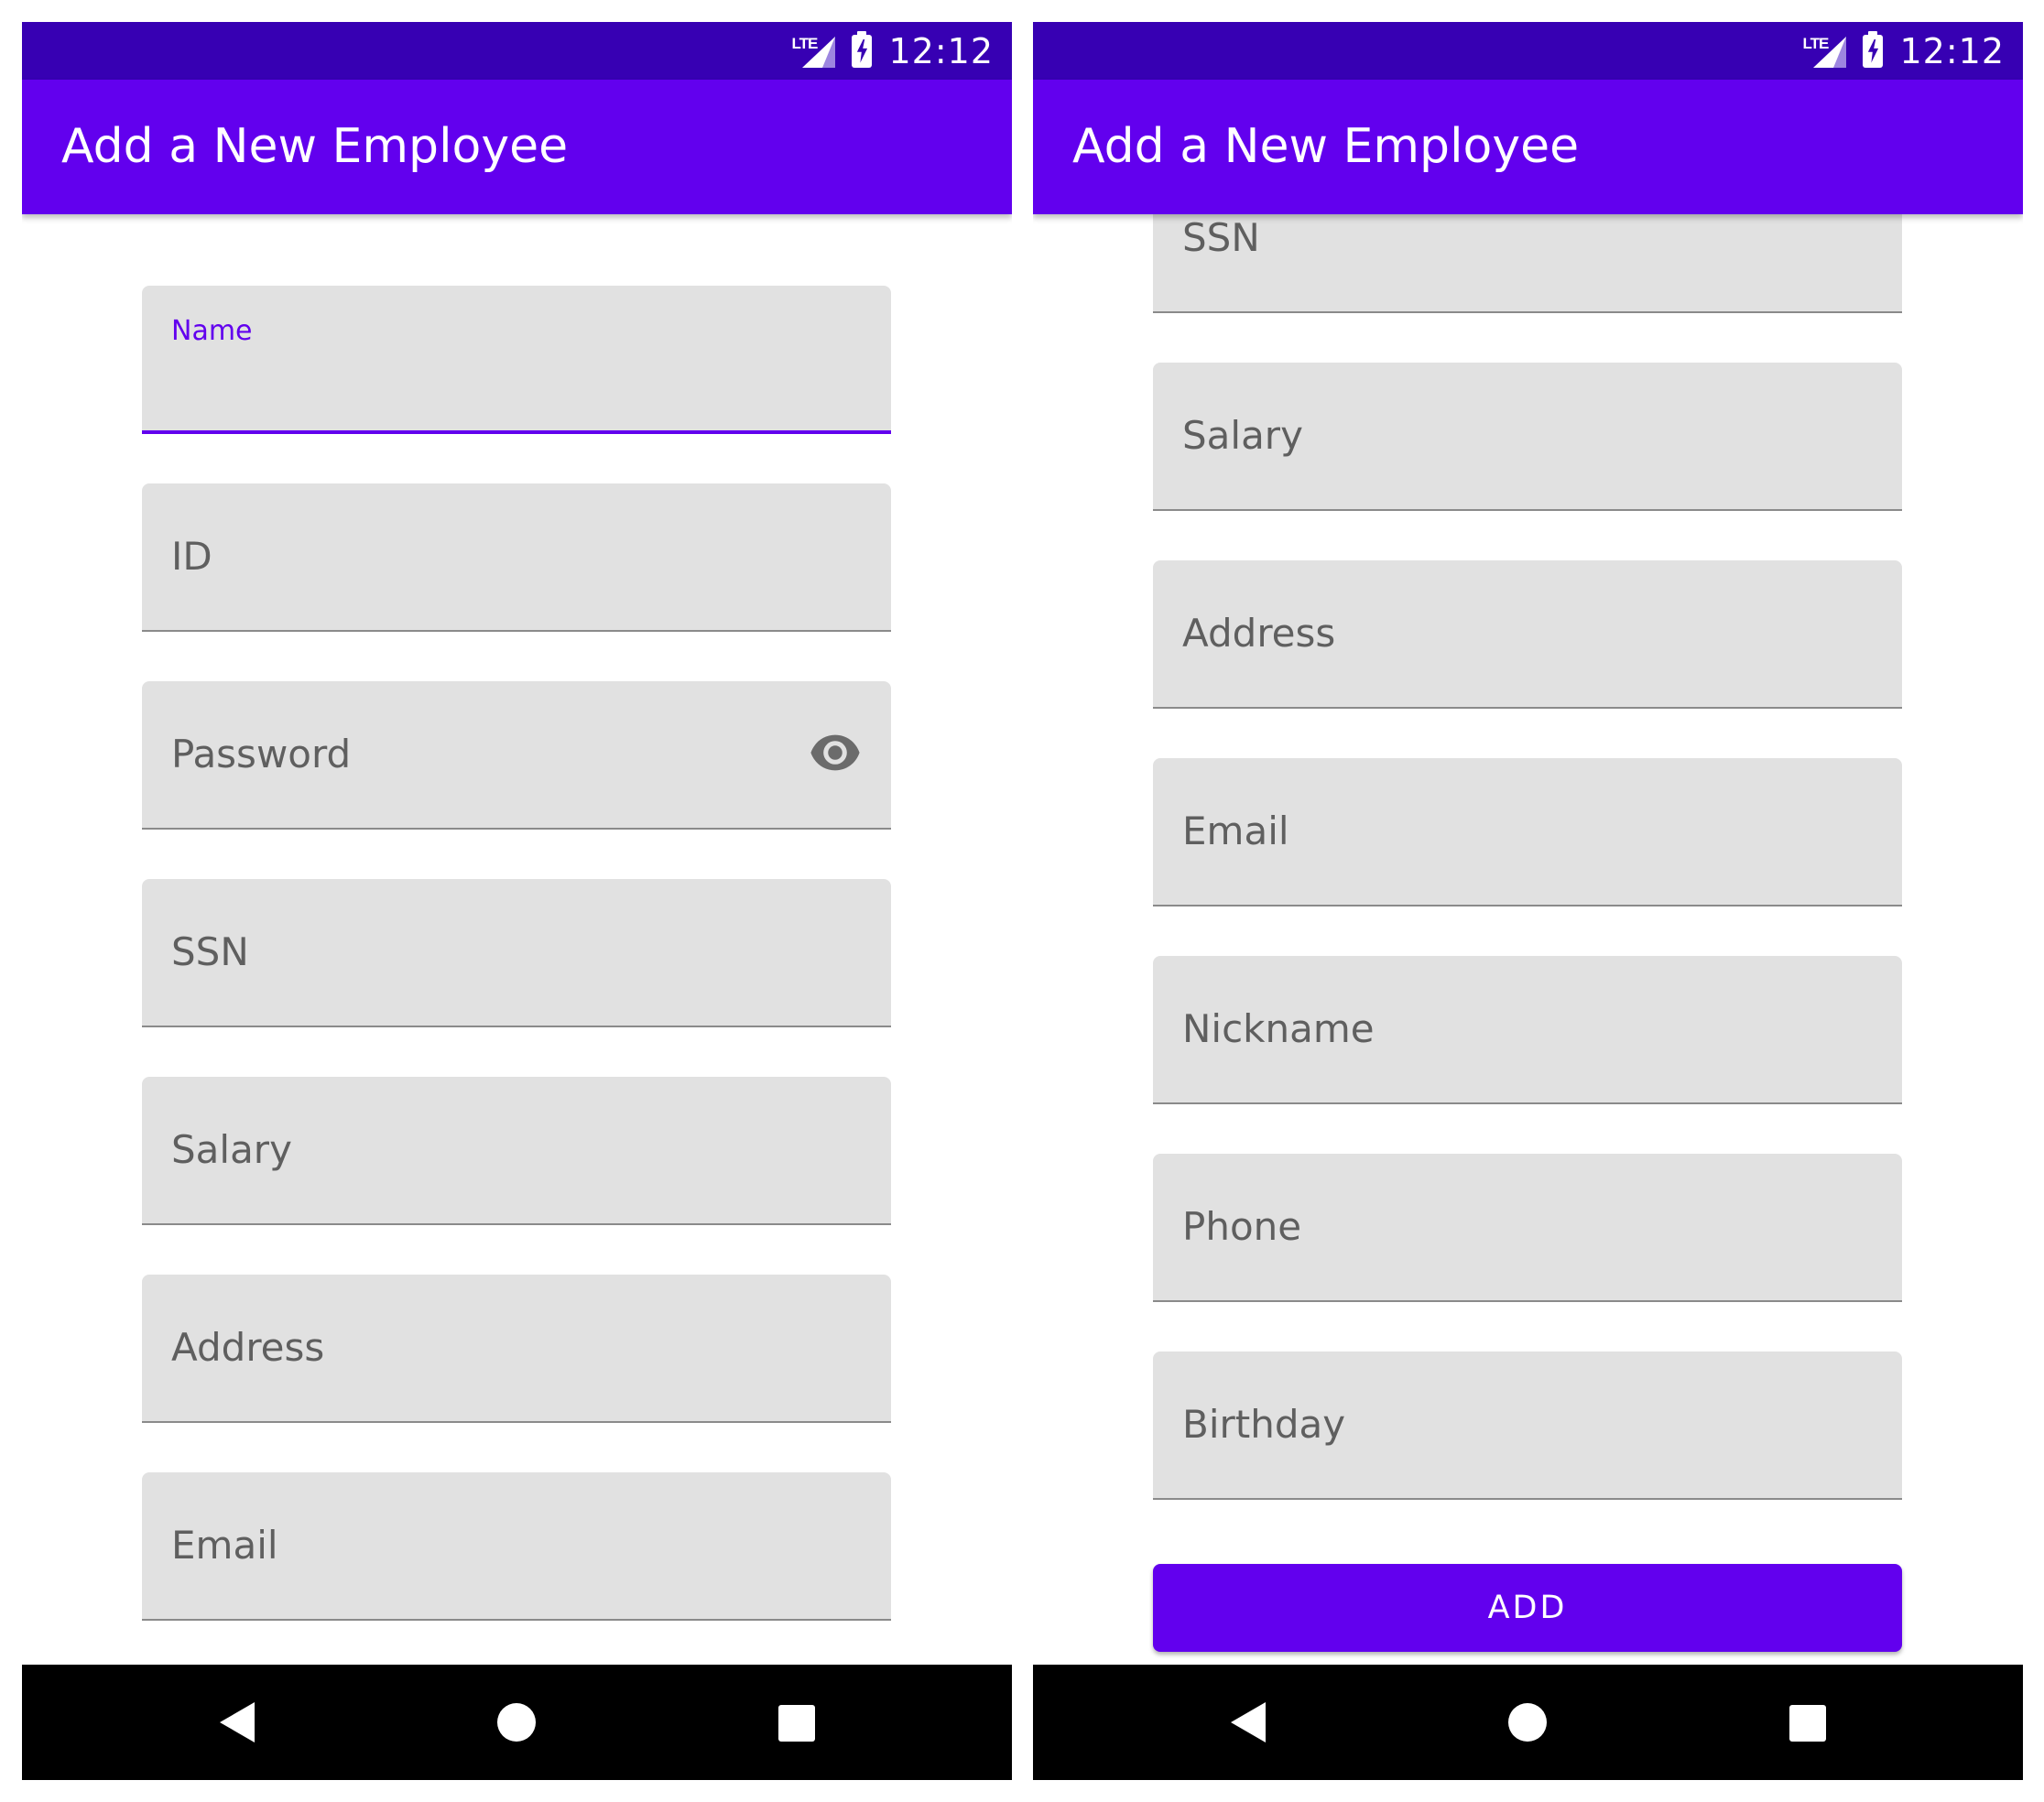 The width and height of the screenshot is (2044, 1802). Describe the element at coordinates (262, 754) in the screenshot. I see `field-label: Password` at that location.